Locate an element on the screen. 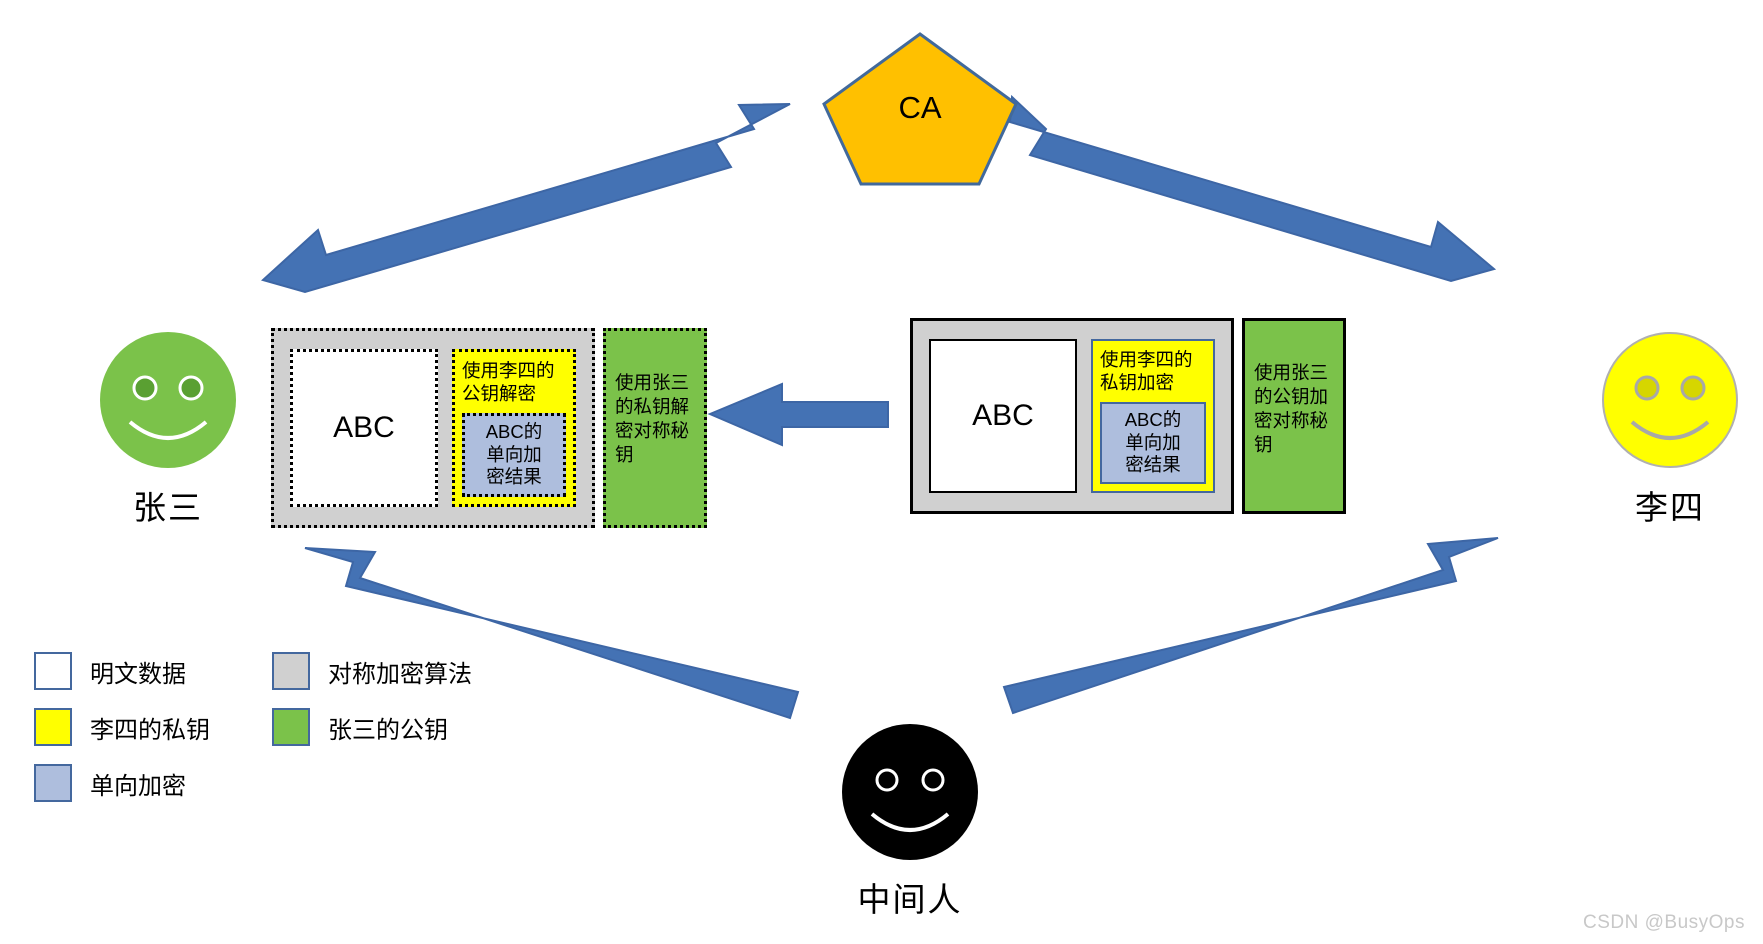 The image size is (1763, 944). legend-swatch-one-way-hash is located at coordinates (53, 783).